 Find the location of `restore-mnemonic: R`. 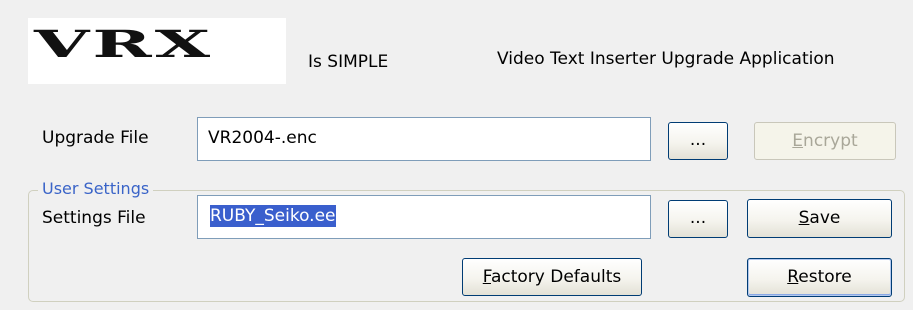

restore-mnemonic: R is located at coordinates (793, 277).